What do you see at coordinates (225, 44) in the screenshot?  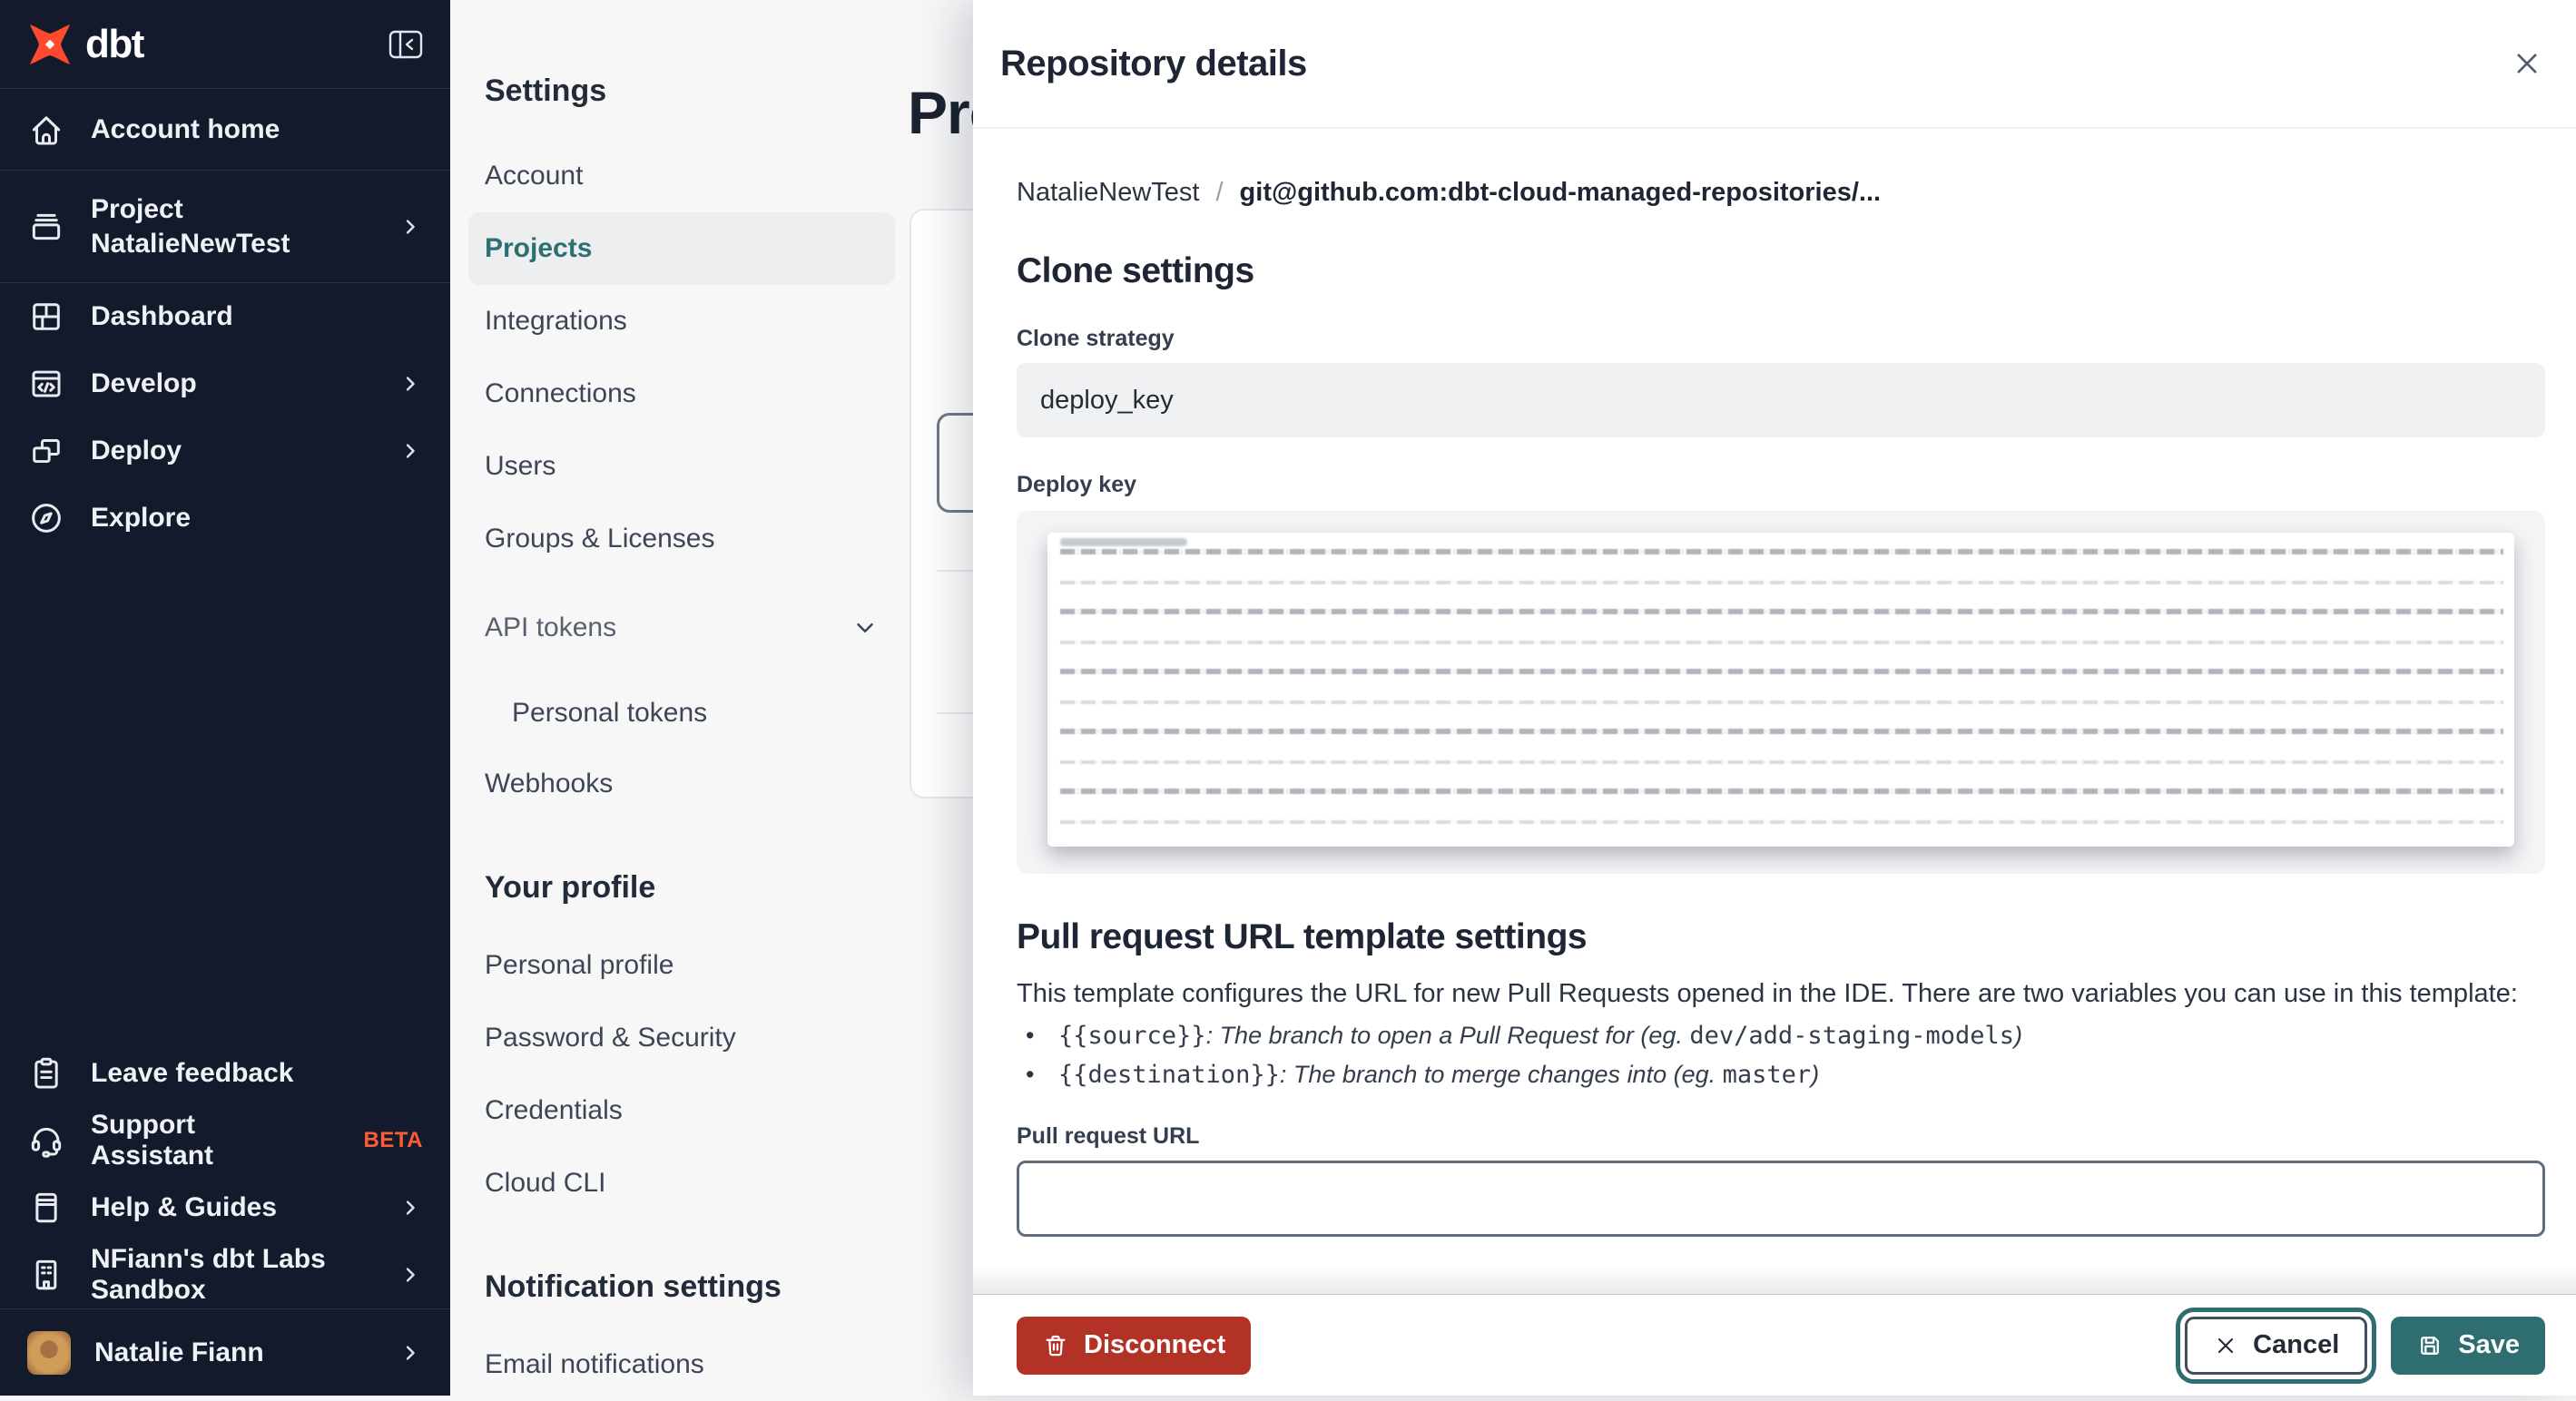 I see `sidebar-header: dbt` at bounding box center [225, 44].